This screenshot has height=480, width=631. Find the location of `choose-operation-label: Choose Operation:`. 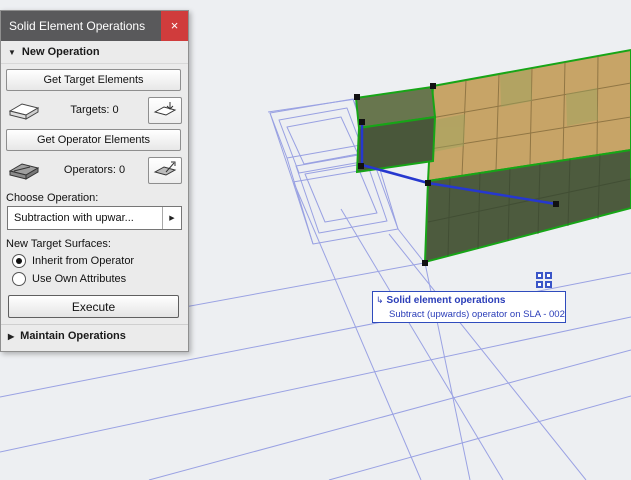

choose-operation-label: Choose Operation: is located at coordinates (52, 198).